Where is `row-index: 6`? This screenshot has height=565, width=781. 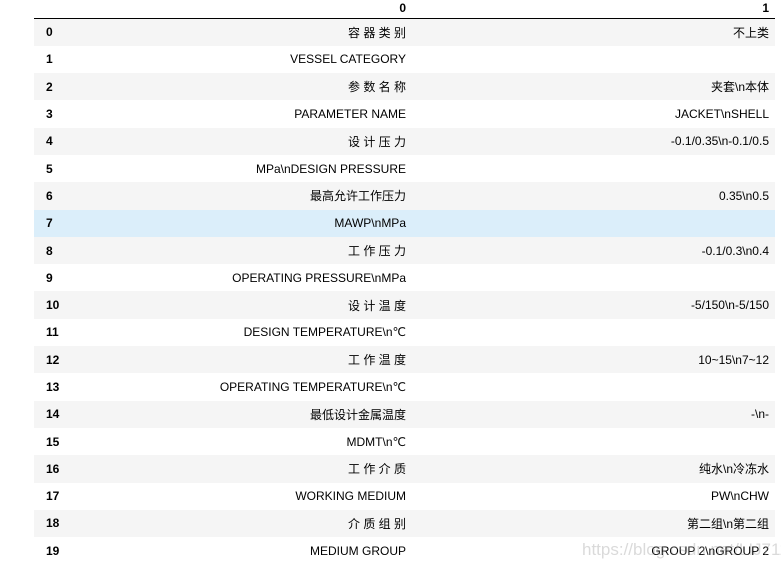
row-index: 6 is located at coordinates (49, 195).